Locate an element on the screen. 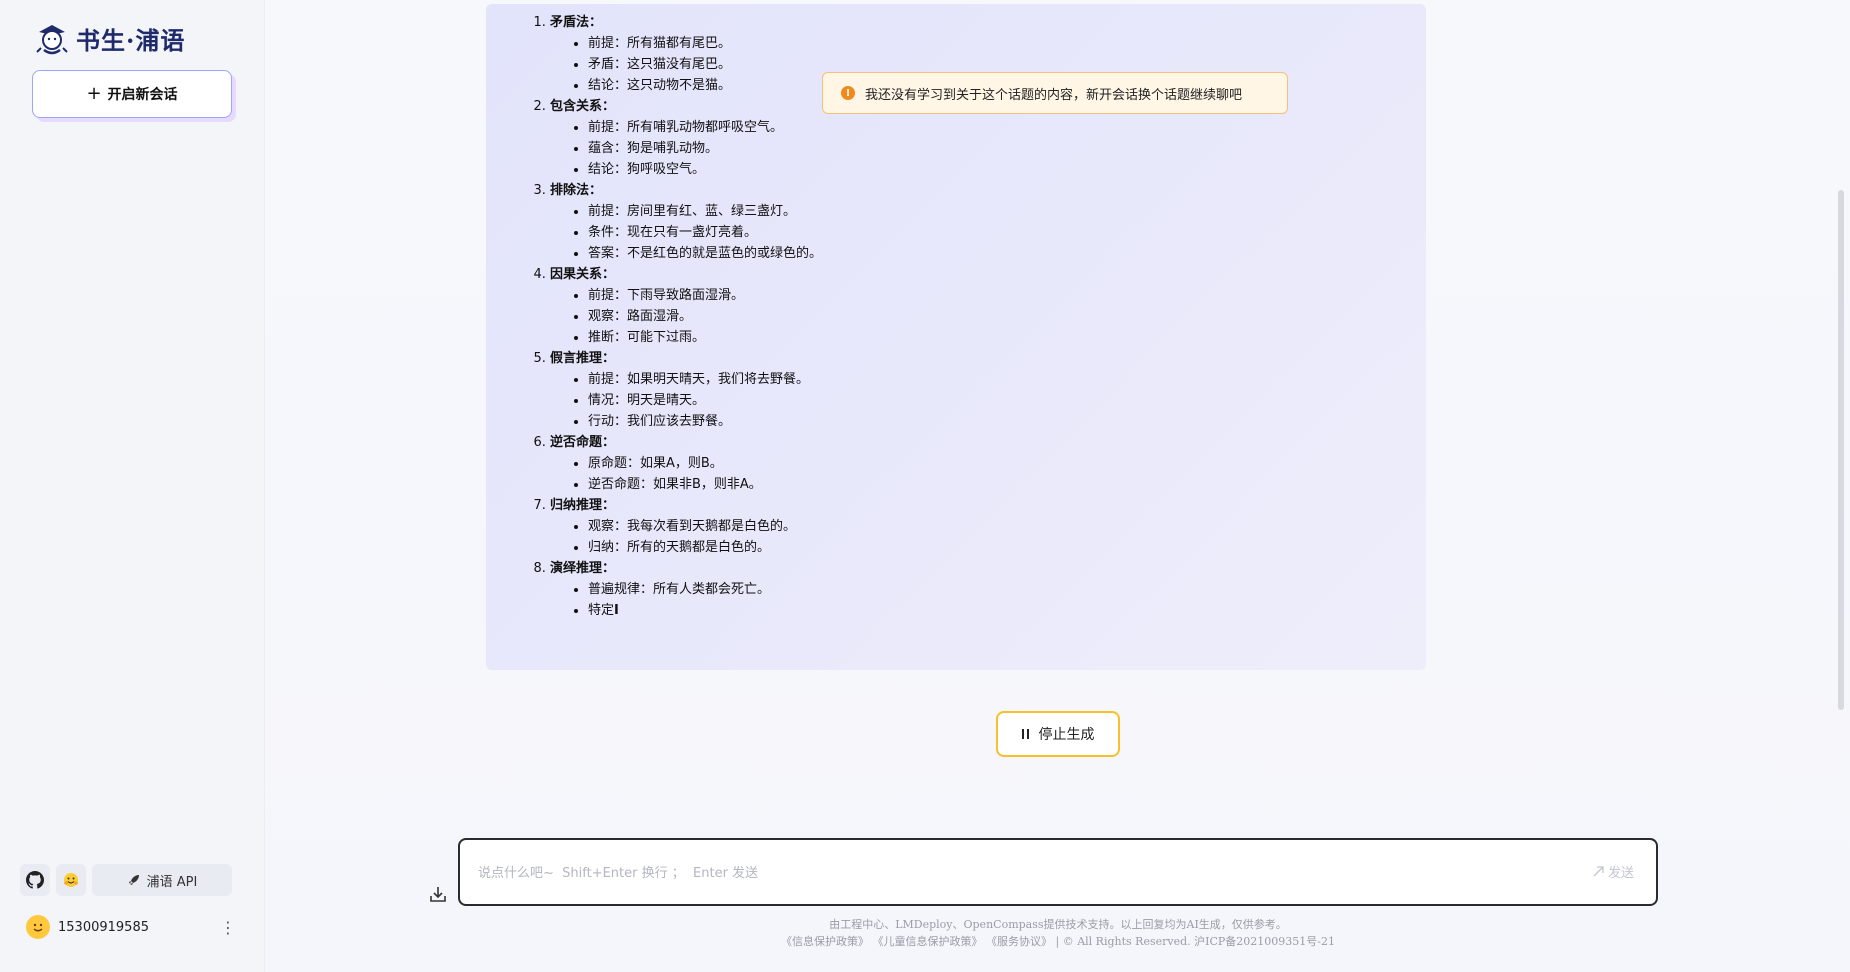 This screenshot has width=1850, height=972. logo: 书生·浦语 is located at coordinates (109, 38).